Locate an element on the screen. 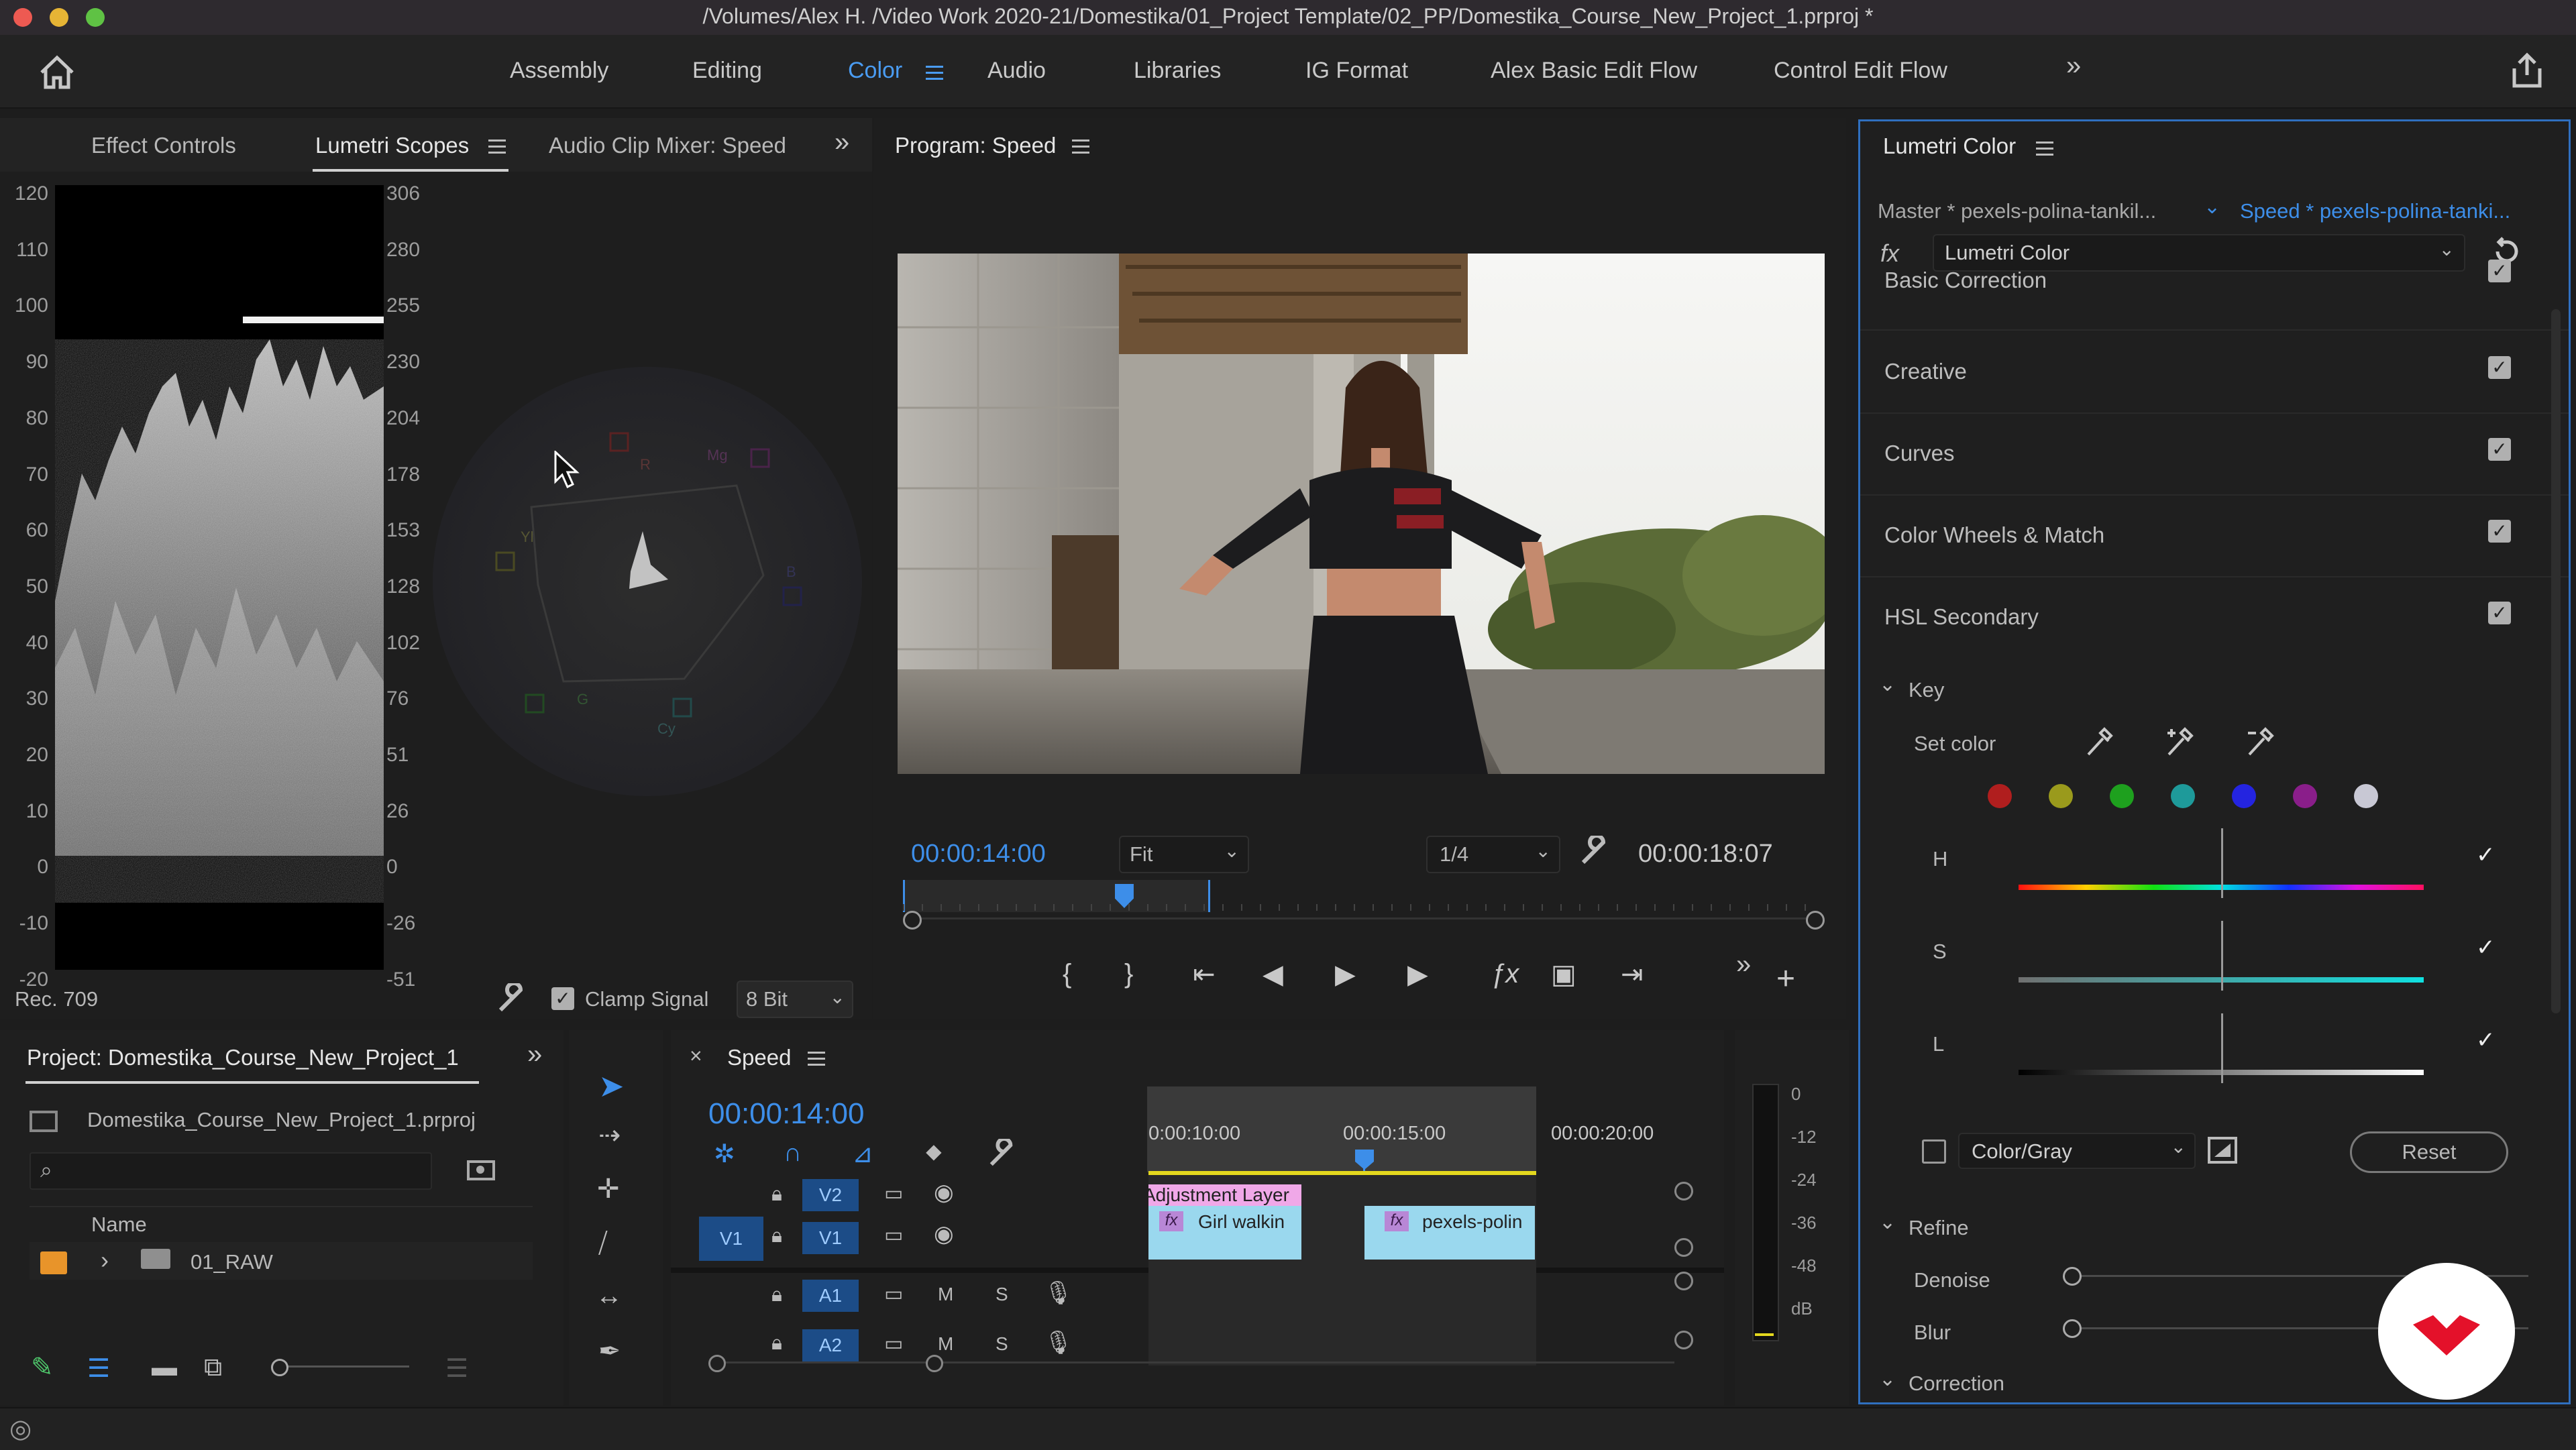 Image resolution: width=2576 pixels, height=1450 pixels. clip-adjustment-layer: Adjustment Layer is located at coordinates (1224, 1195).